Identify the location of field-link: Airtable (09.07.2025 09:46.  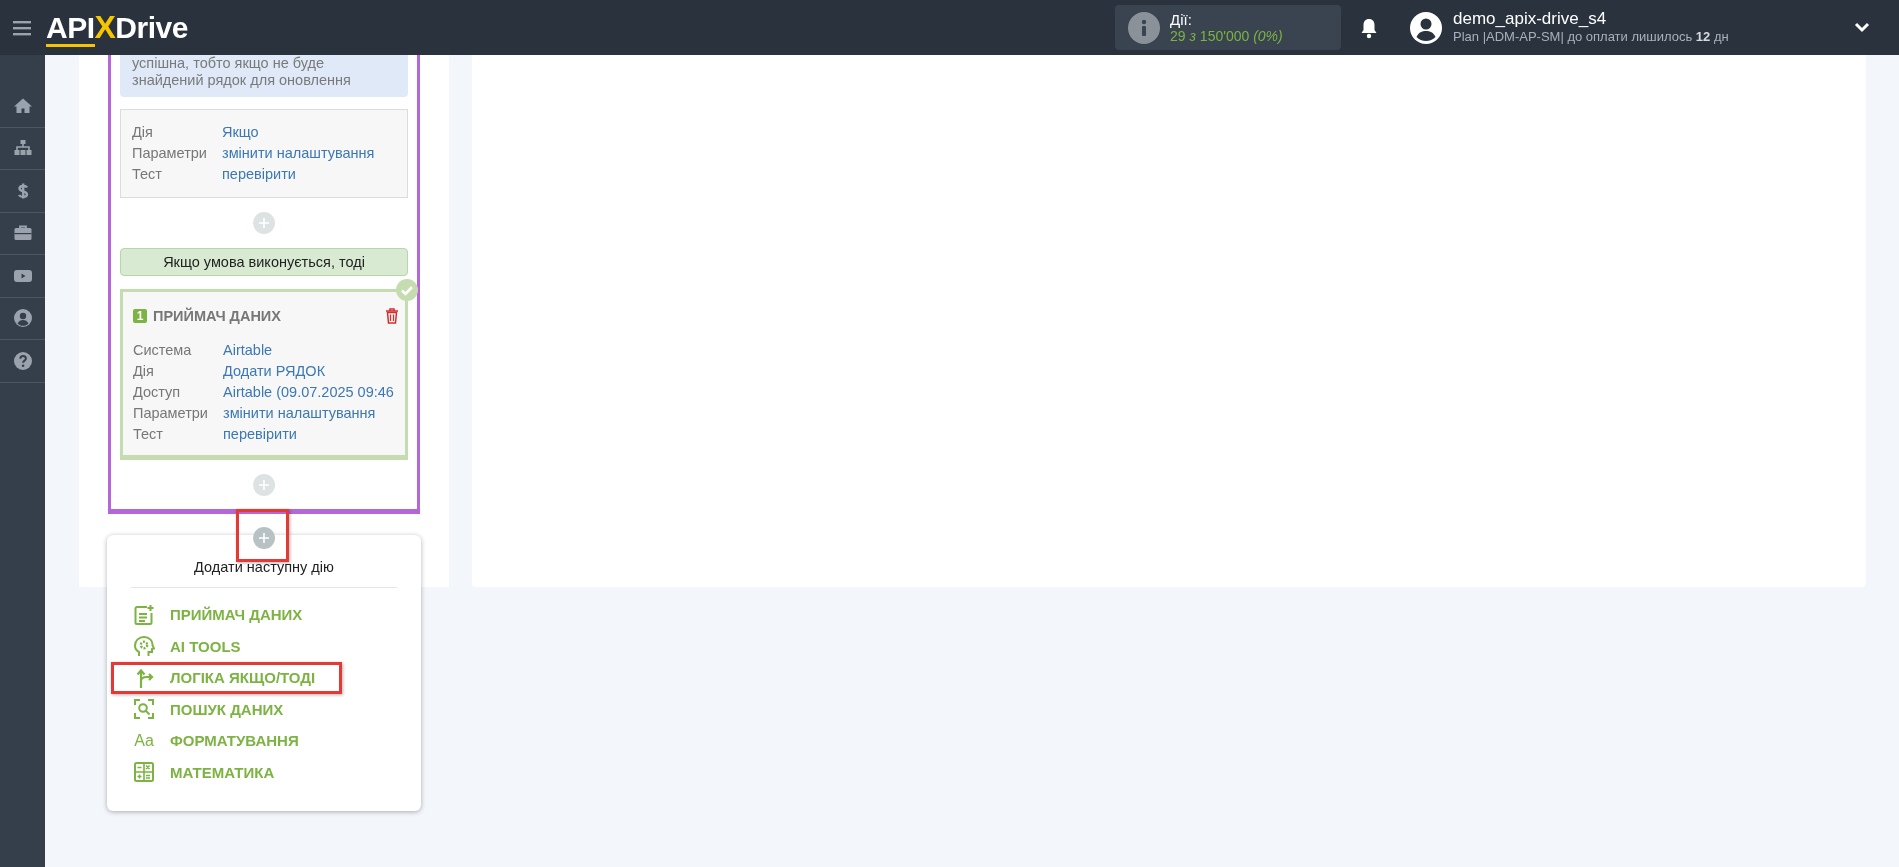
(308, 392).